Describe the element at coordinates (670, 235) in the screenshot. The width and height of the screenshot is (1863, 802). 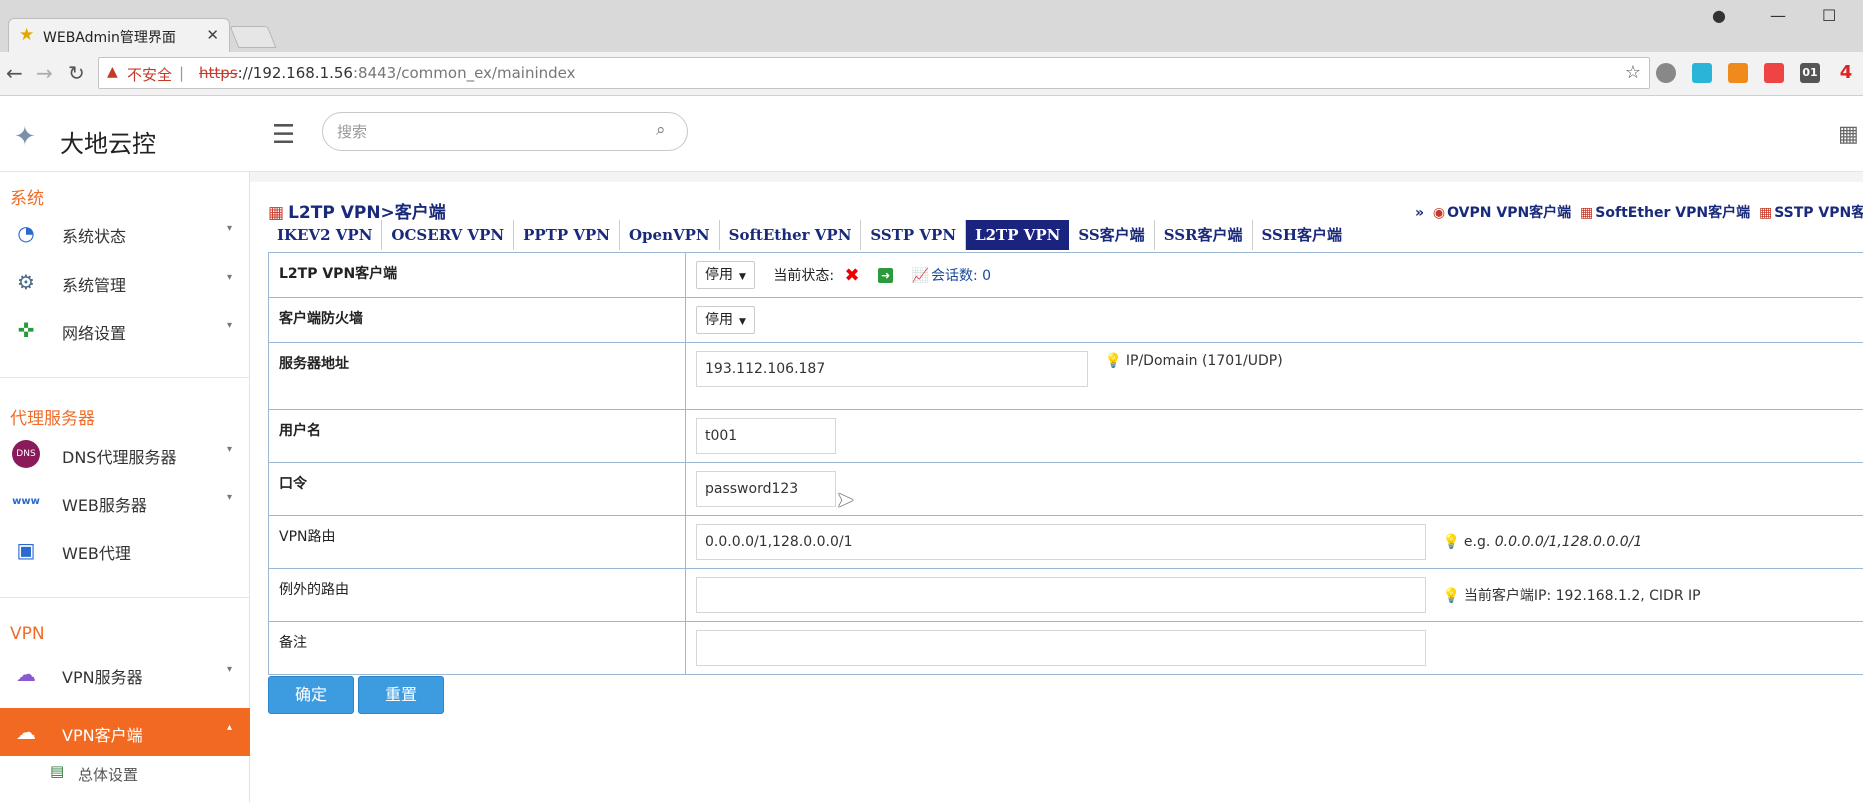
I see `tab-openvpn: OpenVPN` at that location.